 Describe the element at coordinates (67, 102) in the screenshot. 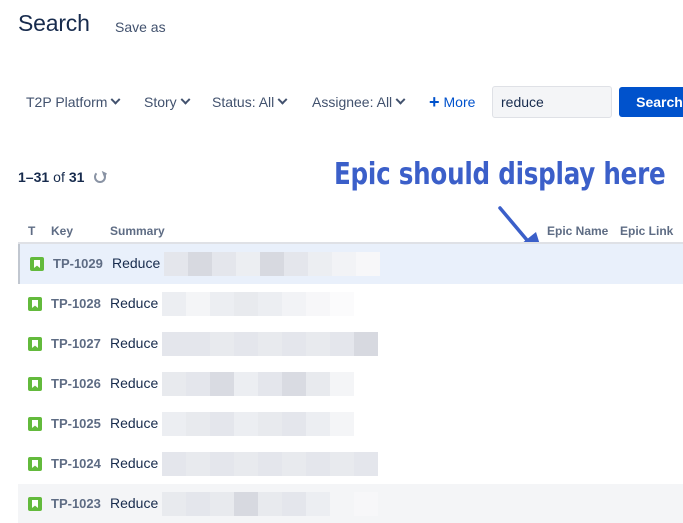

I see `project-filter-label: T2P Platform` at that location.